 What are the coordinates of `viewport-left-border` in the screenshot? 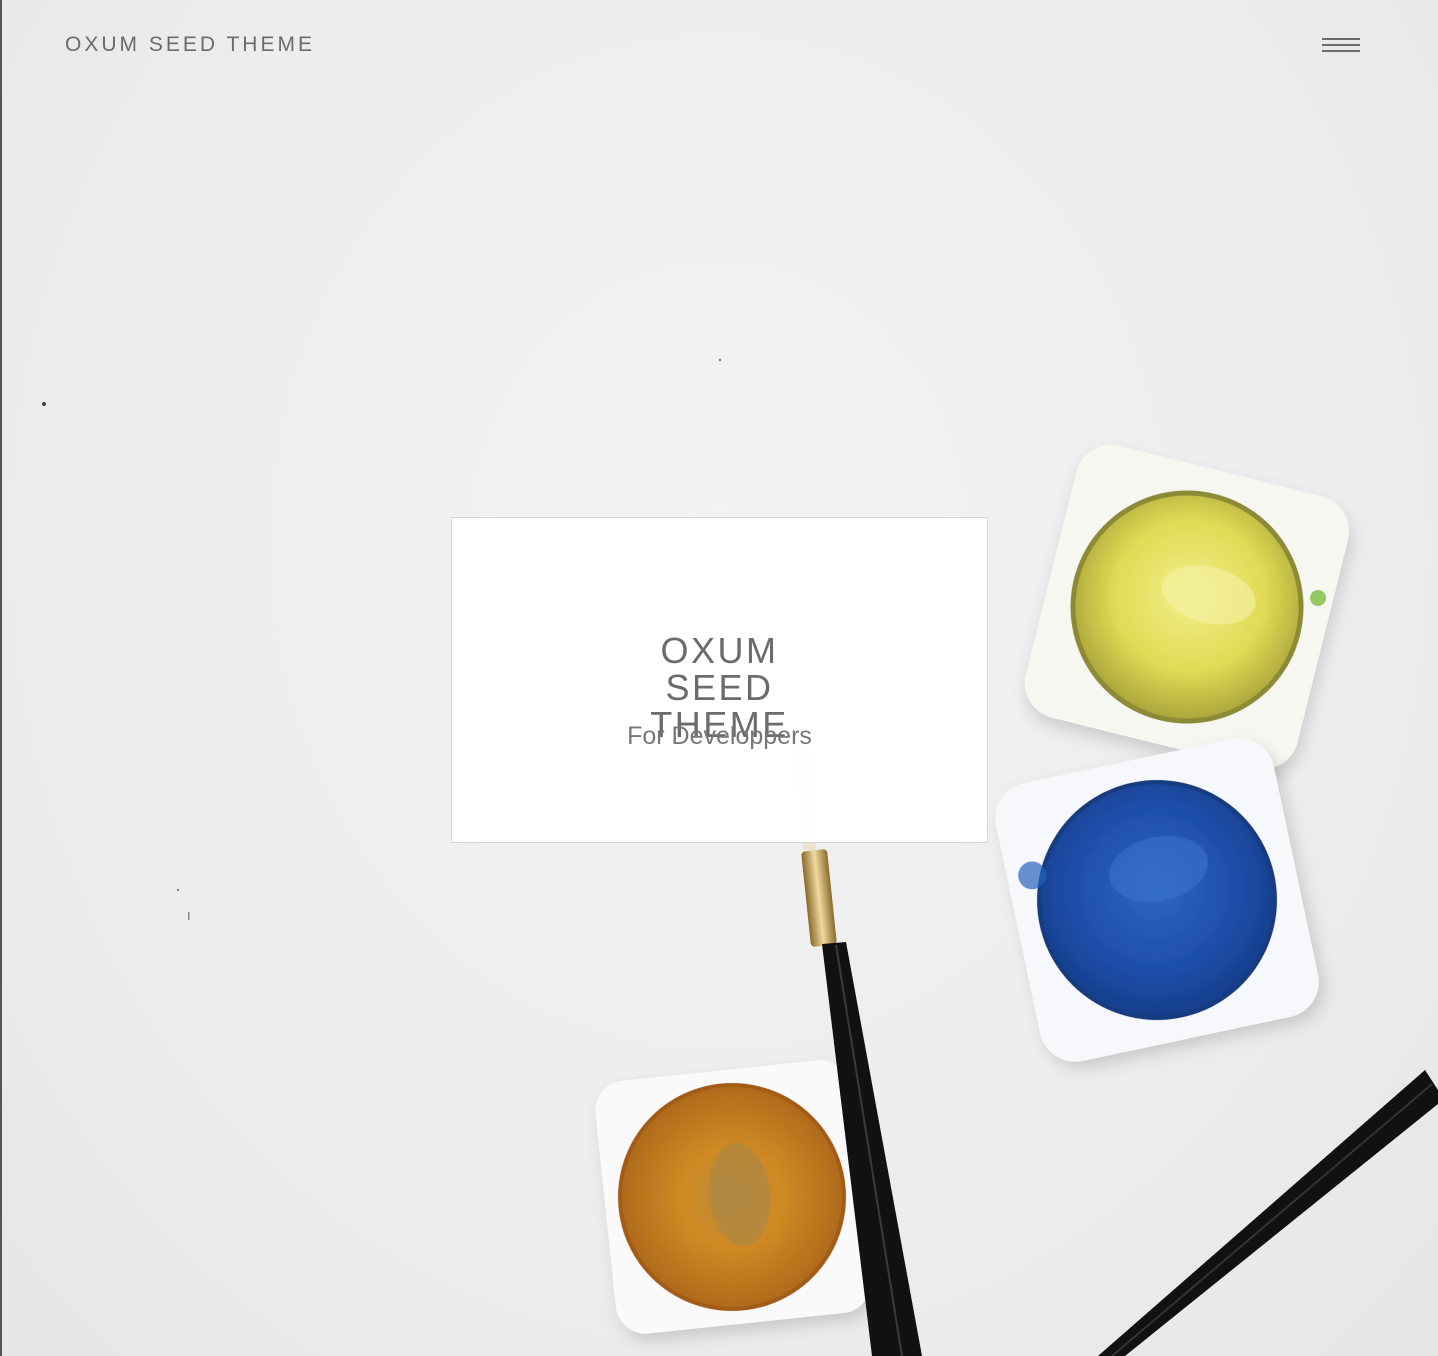 It's located at (1, 678).